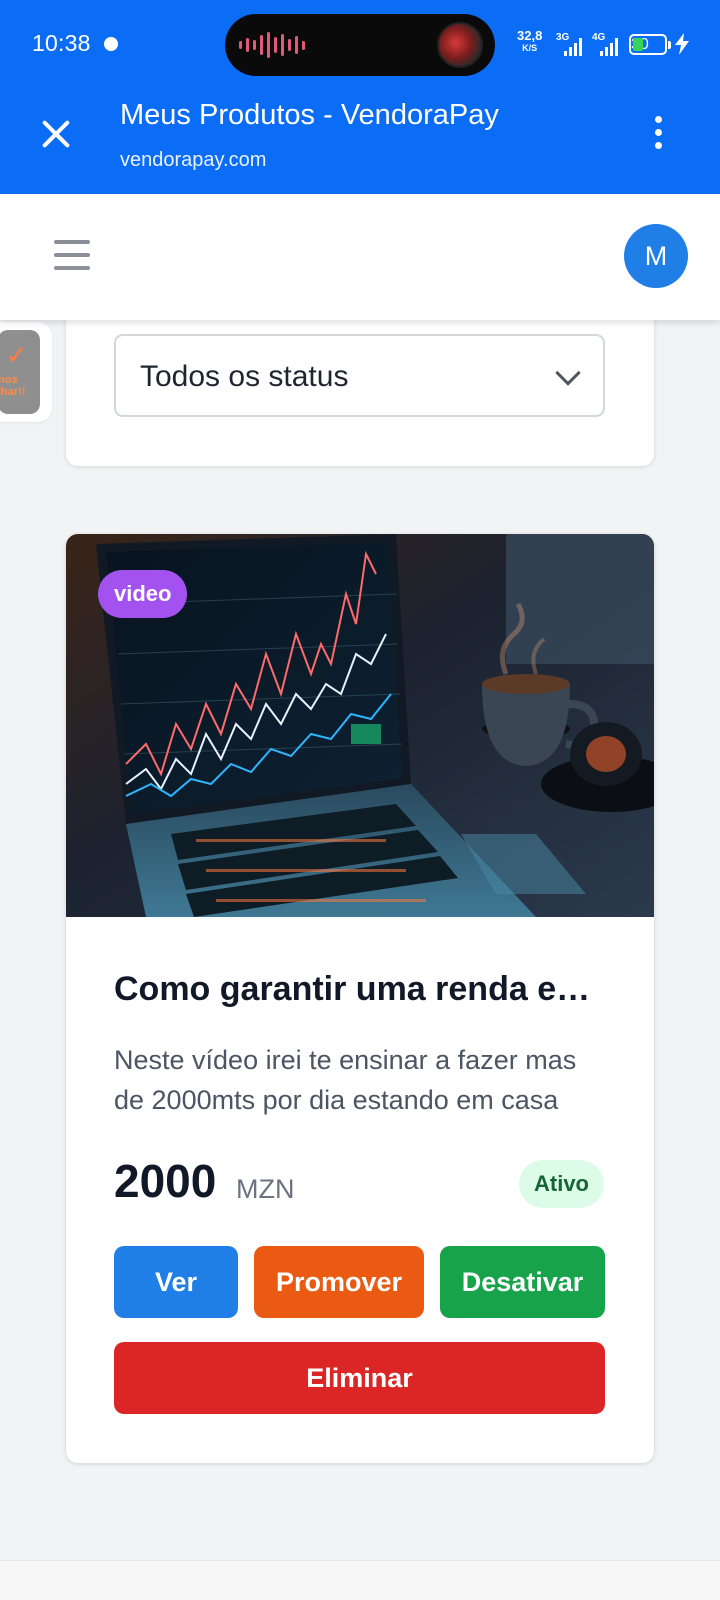  I want to click on product-price: 2000, so click(165, 1181).